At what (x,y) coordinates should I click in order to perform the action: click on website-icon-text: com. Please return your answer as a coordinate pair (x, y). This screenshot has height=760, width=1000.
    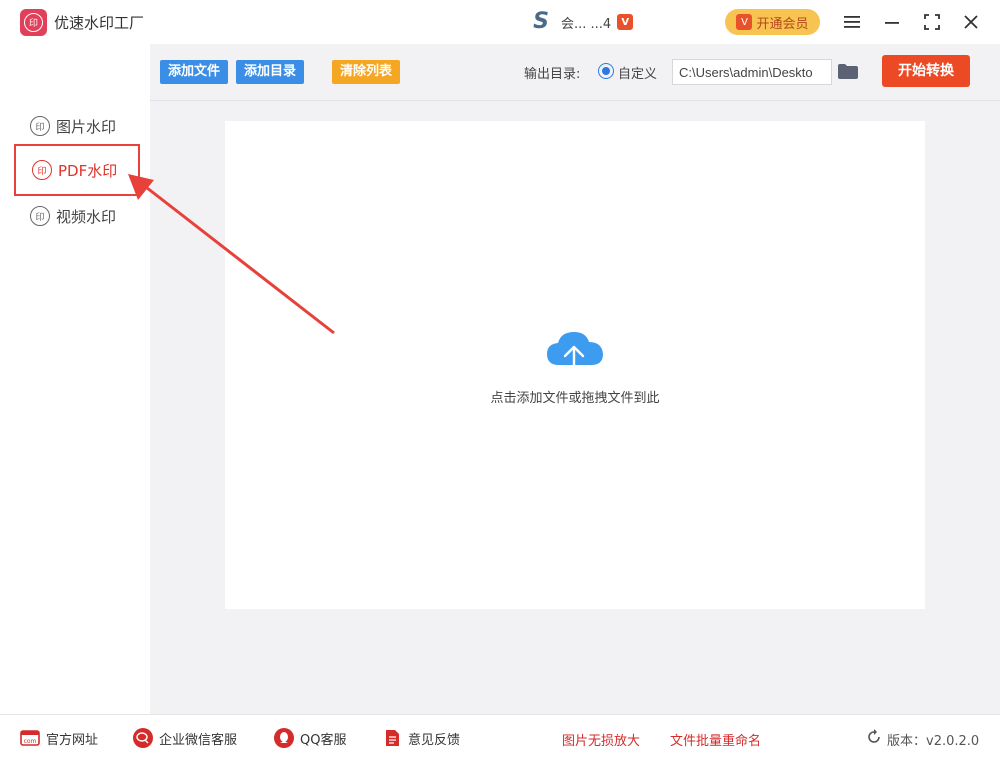
    Looking at the image, I should click on (30, 741).